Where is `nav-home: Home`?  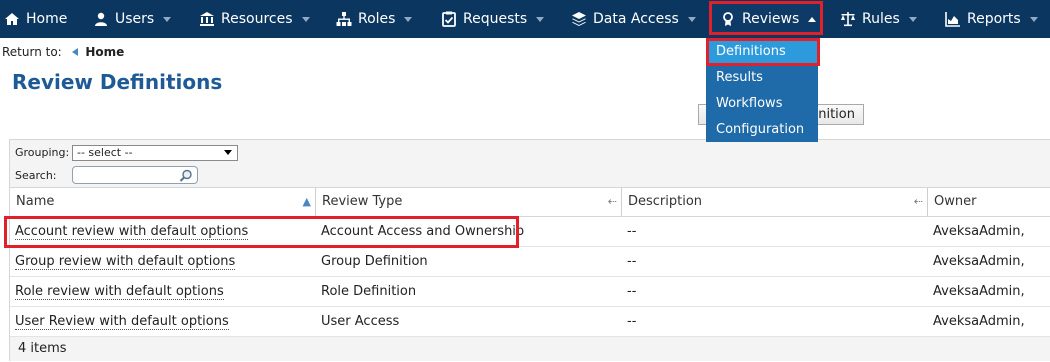 nav-home: Home is located at coordinates (35, 19).